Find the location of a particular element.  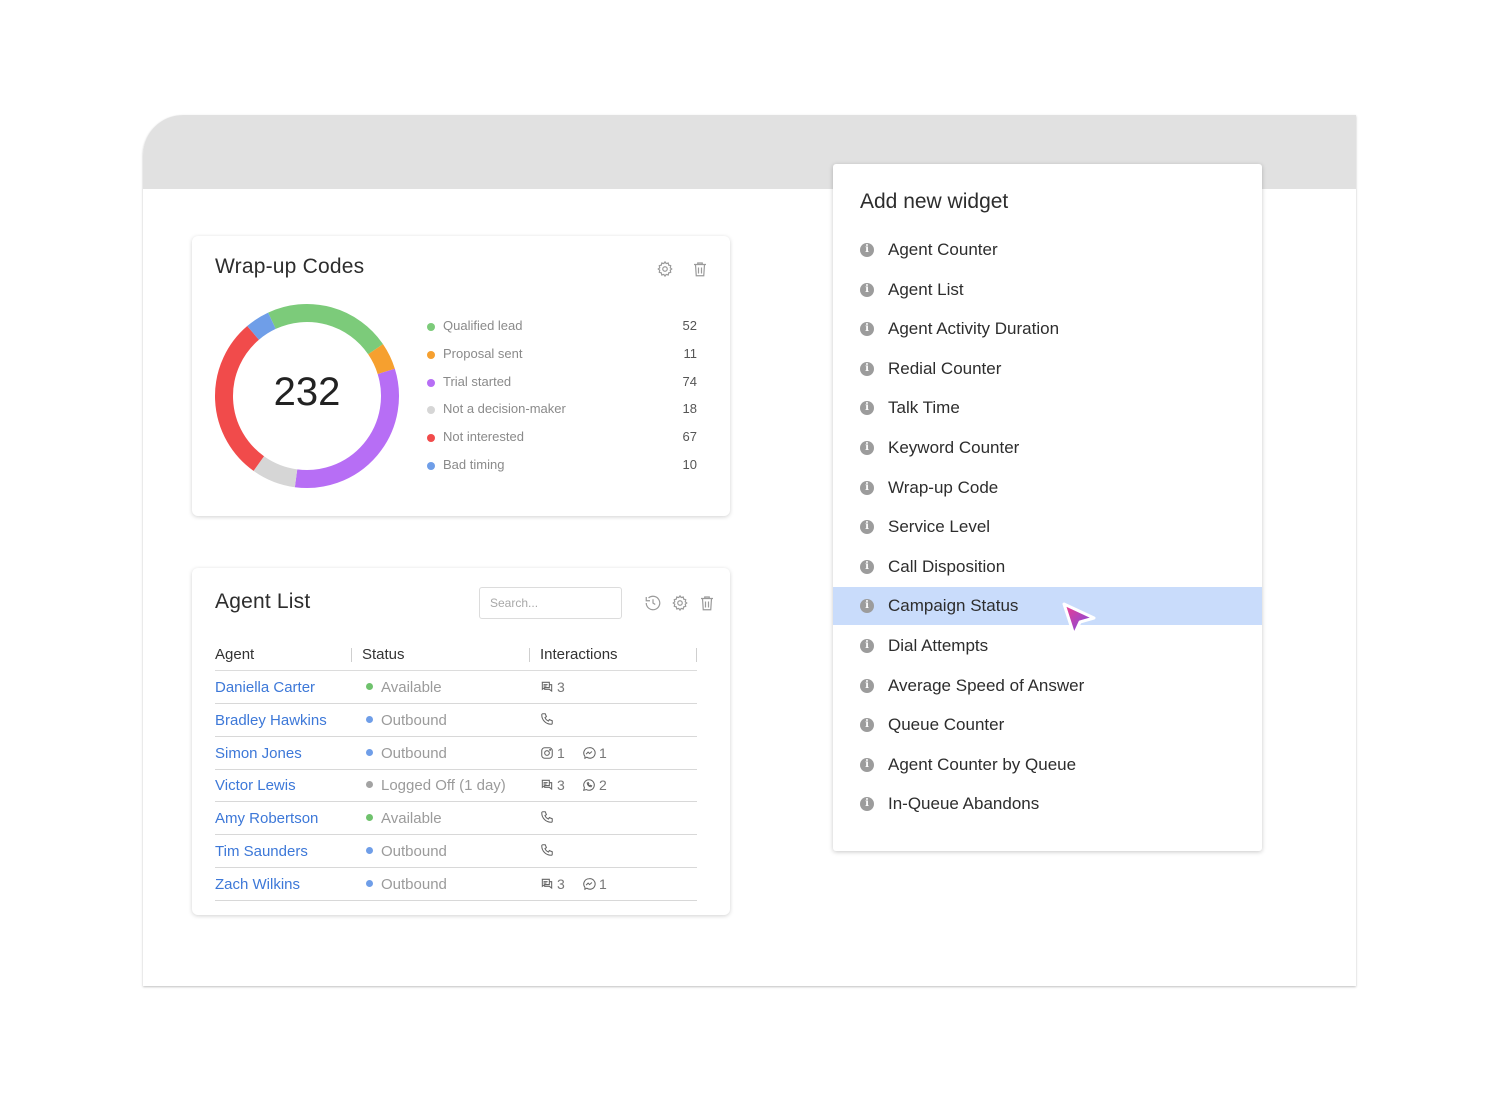

widget-option-campaign-status: i Campaign Status is located at coordinates (1047, 606).